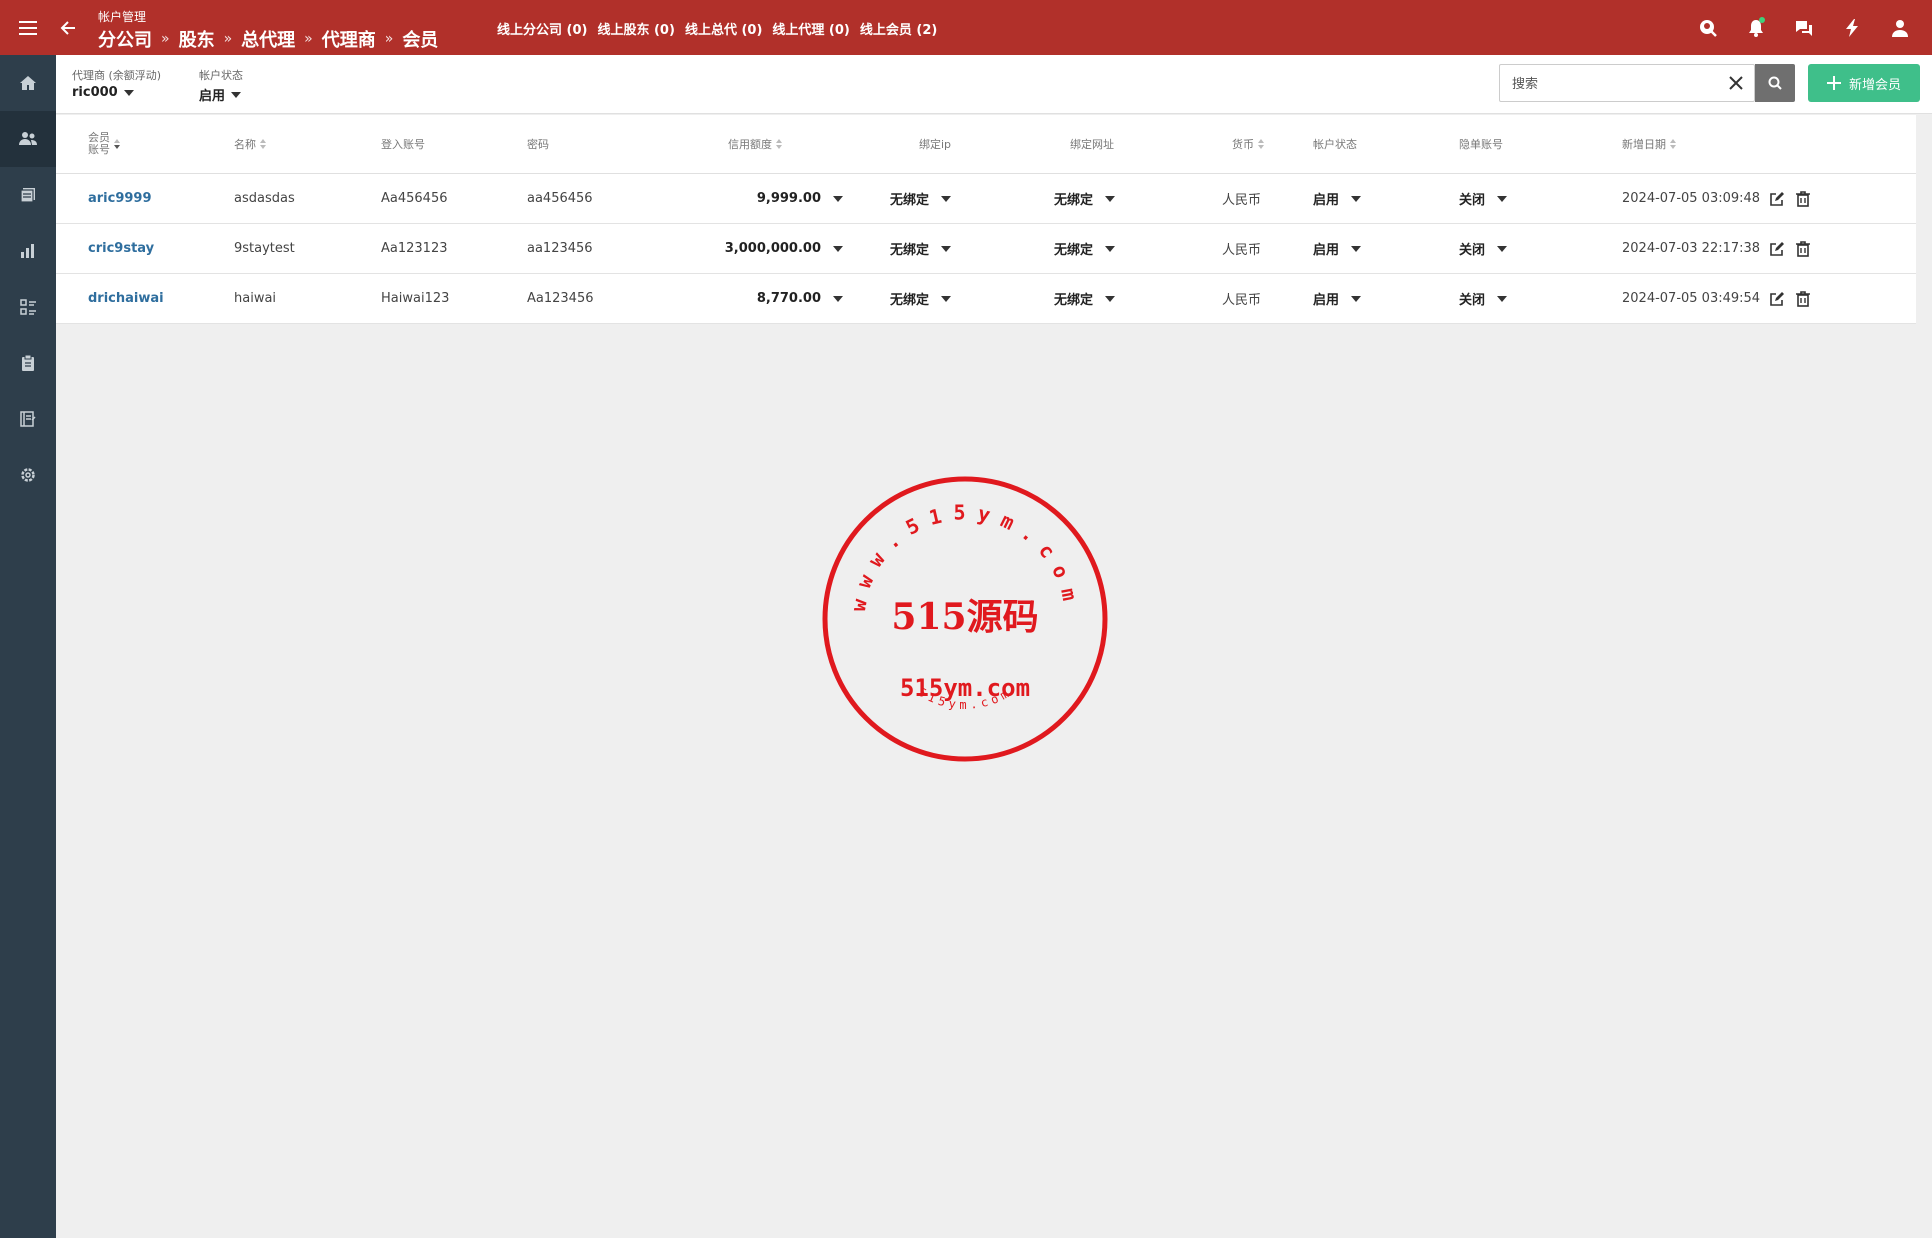  I want to click on online-company-count: 线上分公司 (0), so click(542, 28).